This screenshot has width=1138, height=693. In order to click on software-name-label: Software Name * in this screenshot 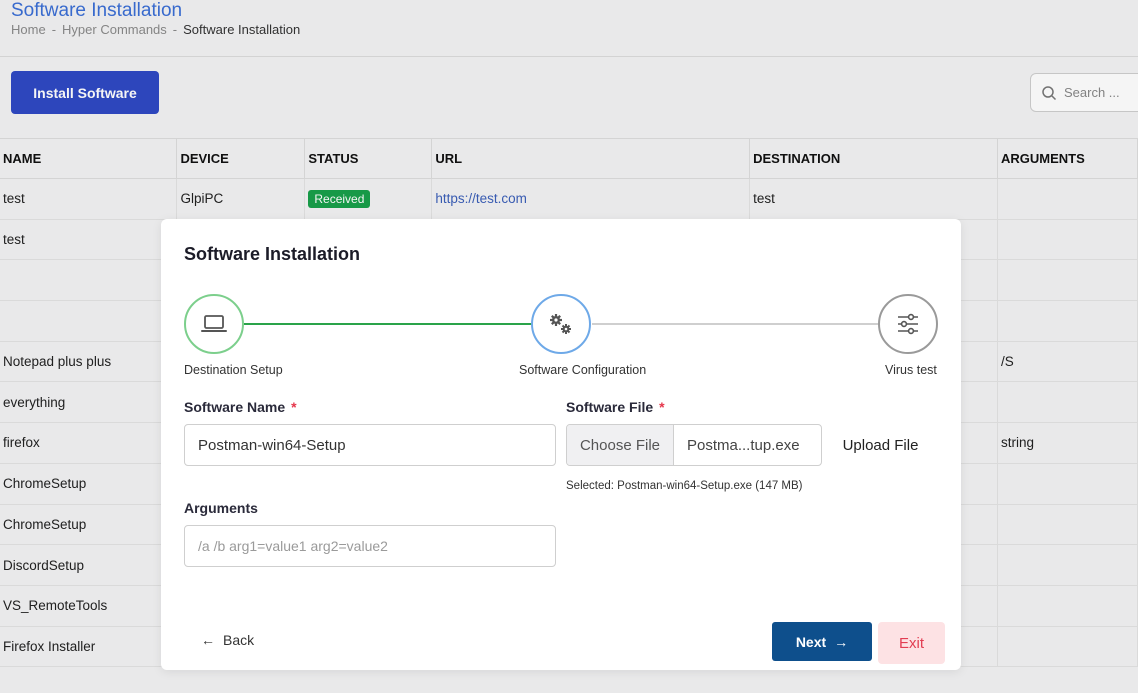, I will do `click(240, 407)`.